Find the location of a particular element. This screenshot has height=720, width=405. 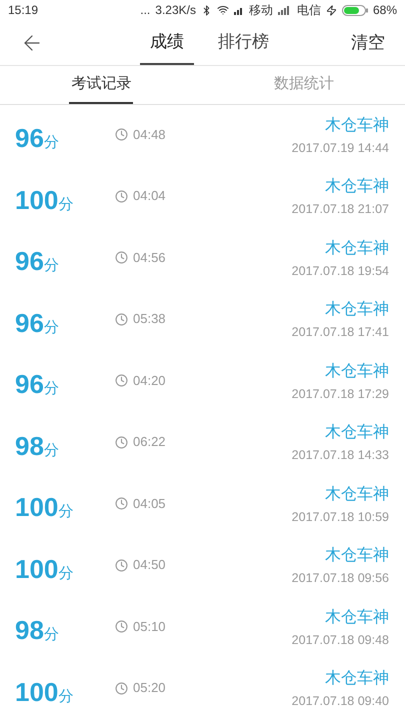

bluetooth-icon is located at coordinates (206, 10).